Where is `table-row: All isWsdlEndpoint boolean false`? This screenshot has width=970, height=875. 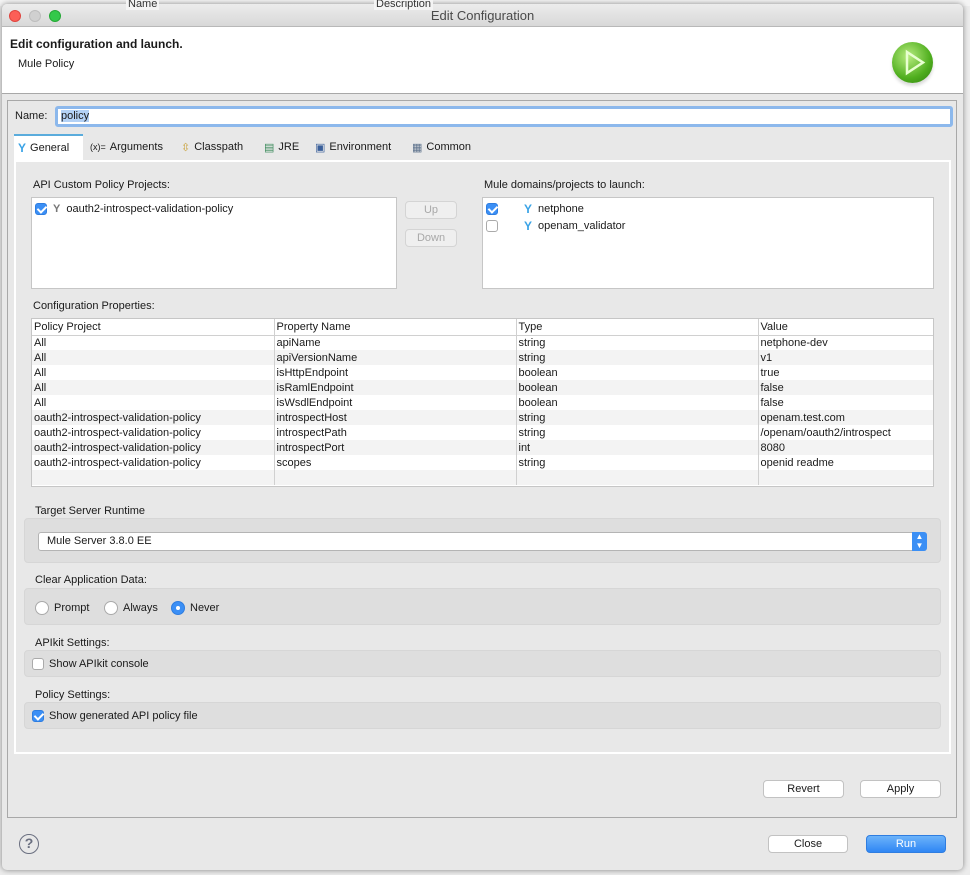
table-row: All isWsdlEndpoint boolean false is located at coordinates (482, 402).